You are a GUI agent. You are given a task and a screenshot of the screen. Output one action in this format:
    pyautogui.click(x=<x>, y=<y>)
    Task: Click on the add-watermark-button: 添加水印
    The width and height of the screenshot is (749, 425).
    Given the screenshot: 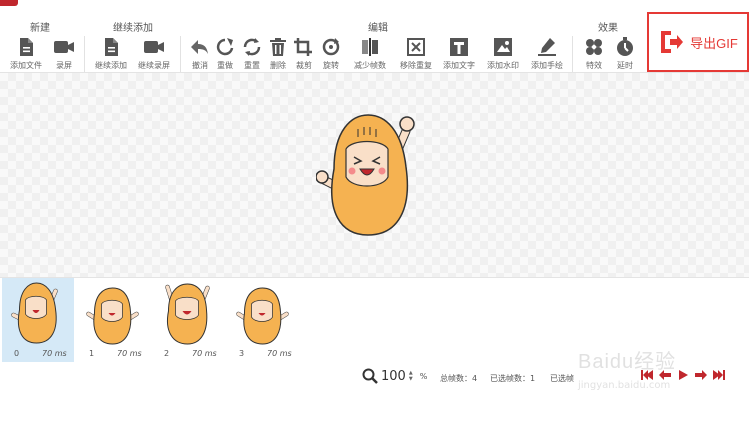 What is the action you would take?
    pyautogui.click(x=503, y=53)
    